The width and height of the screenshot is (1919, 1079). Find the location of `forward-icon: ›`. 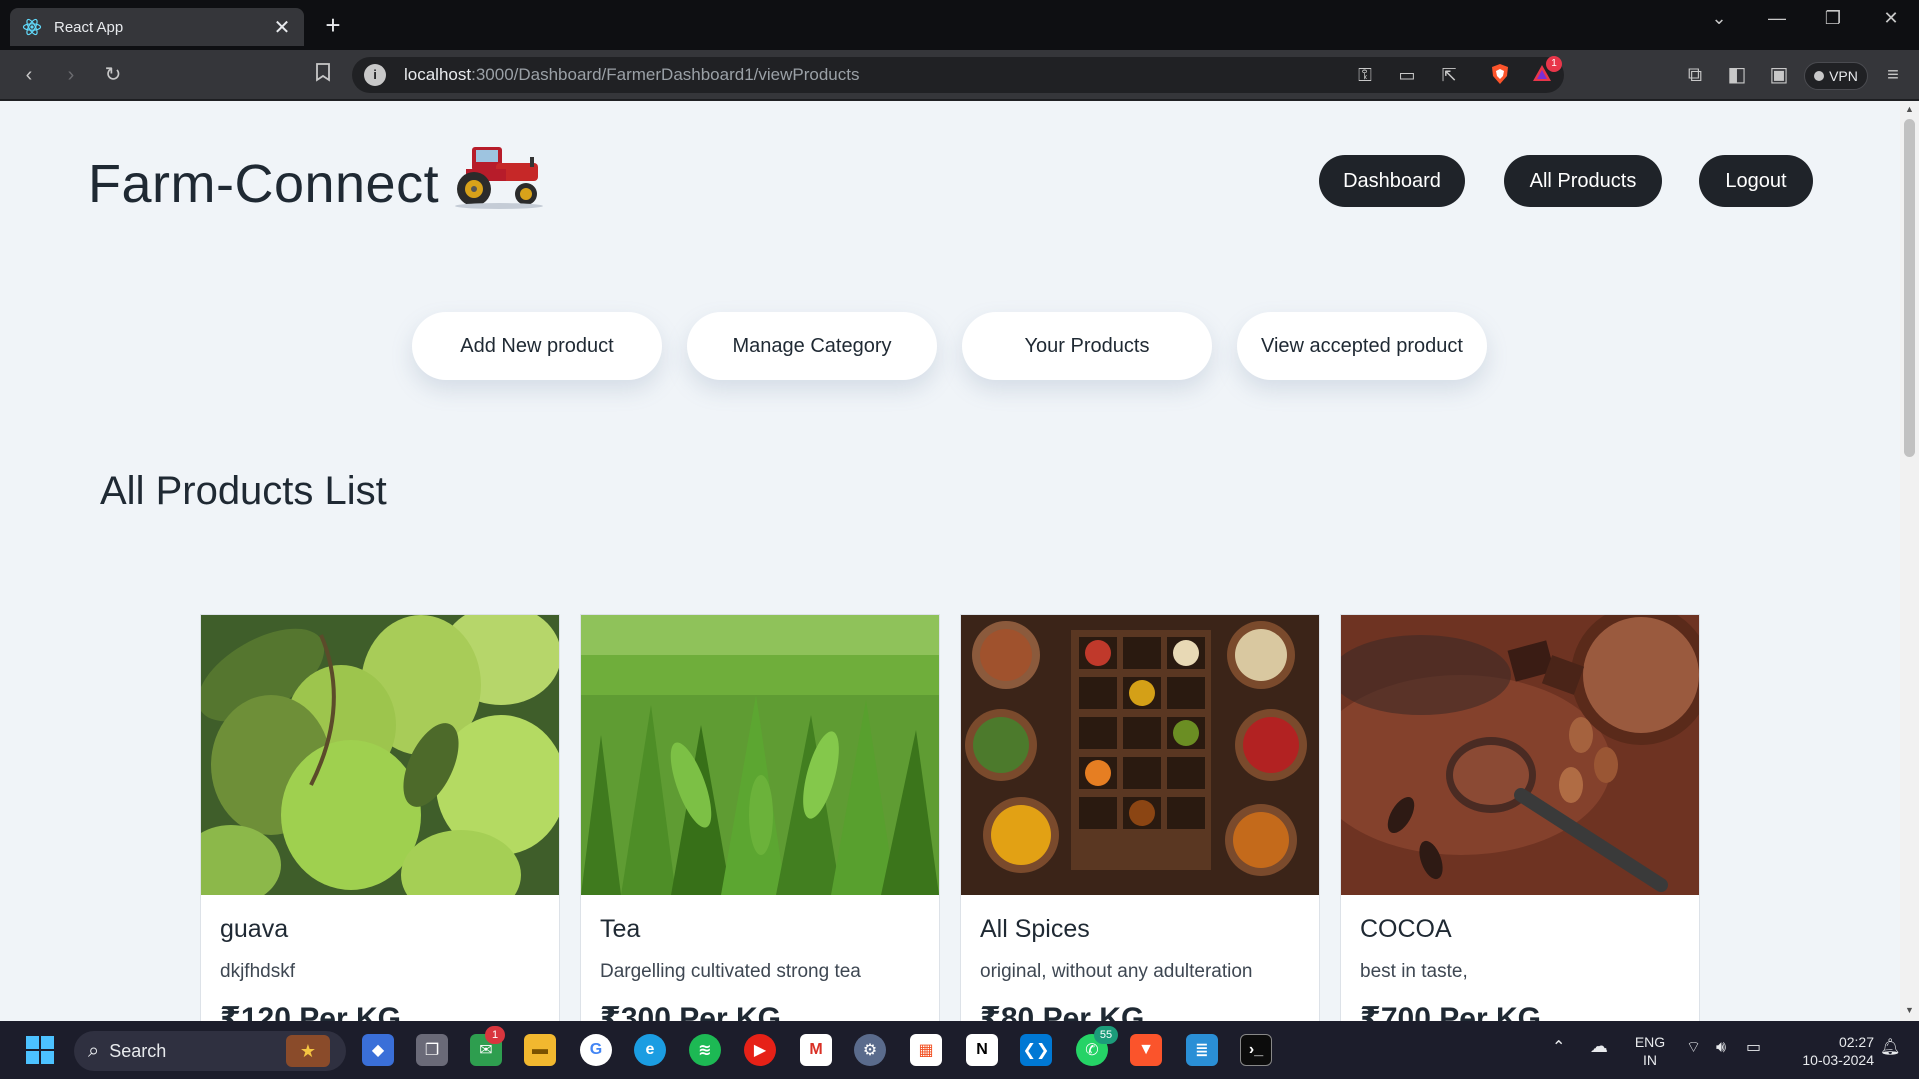

forward-icon: › is located at coordinates (71, 75).